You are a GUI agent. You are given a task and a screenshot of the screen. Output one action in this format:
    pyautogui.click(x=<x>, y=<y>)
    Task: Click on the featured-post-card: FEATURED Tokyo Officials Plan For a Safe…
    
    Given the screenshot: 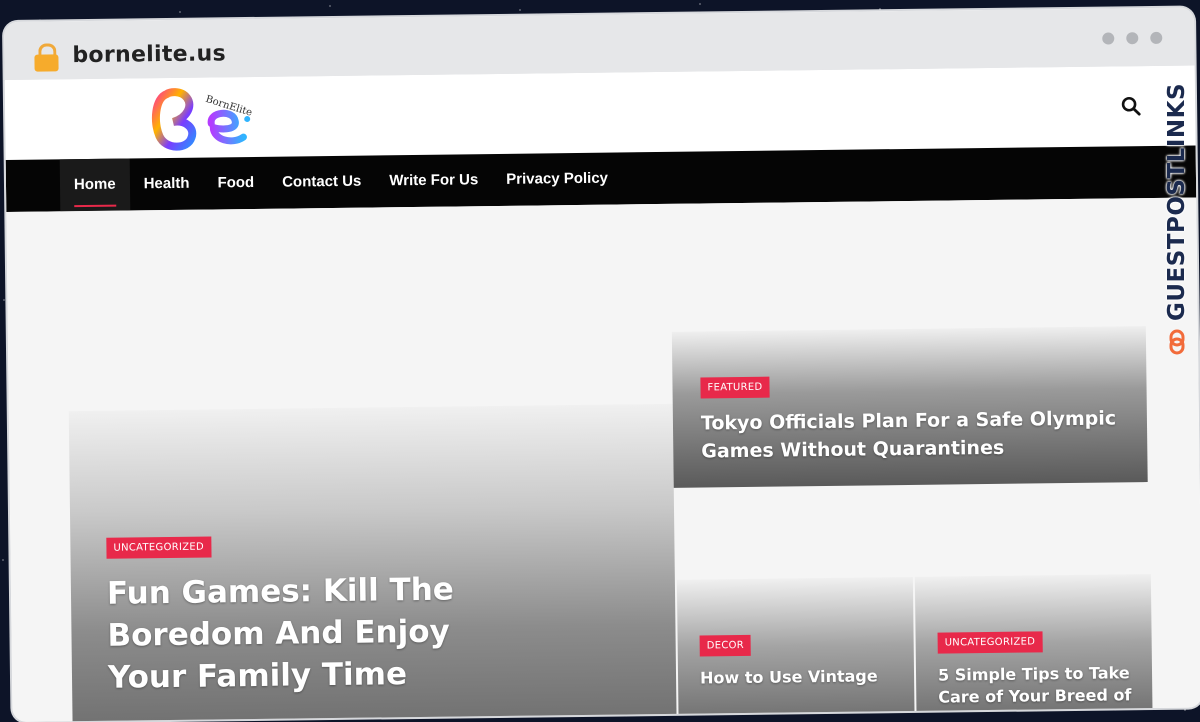 What is the action you would take?
    pyautogui.click(x=909, y=407)
    